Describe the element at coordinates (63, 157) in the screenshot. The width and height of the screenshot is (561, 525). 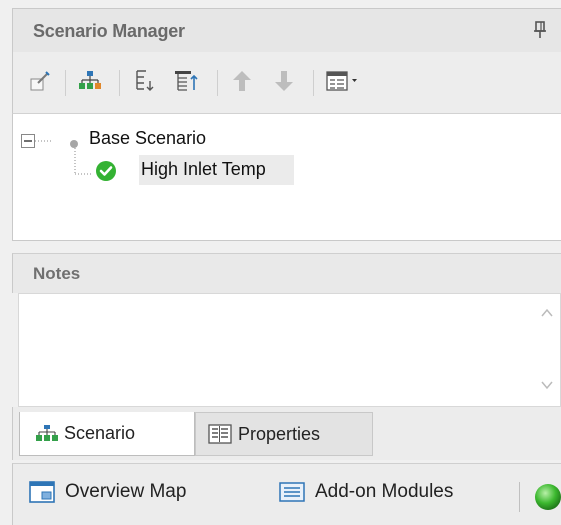
I see `tree-connectors` at that location.